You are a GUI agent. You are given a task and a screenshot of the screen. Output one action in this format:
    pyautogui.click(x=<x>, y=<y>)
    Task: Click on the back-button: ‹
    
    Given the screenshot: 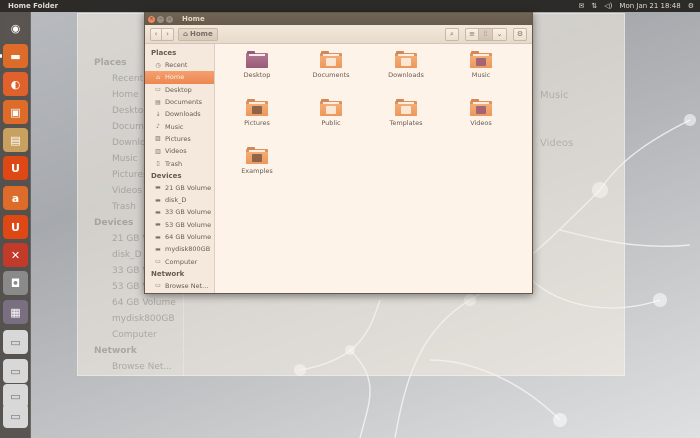 What is the action you would take?
    pyautogui.click(x=156, y=34)
    